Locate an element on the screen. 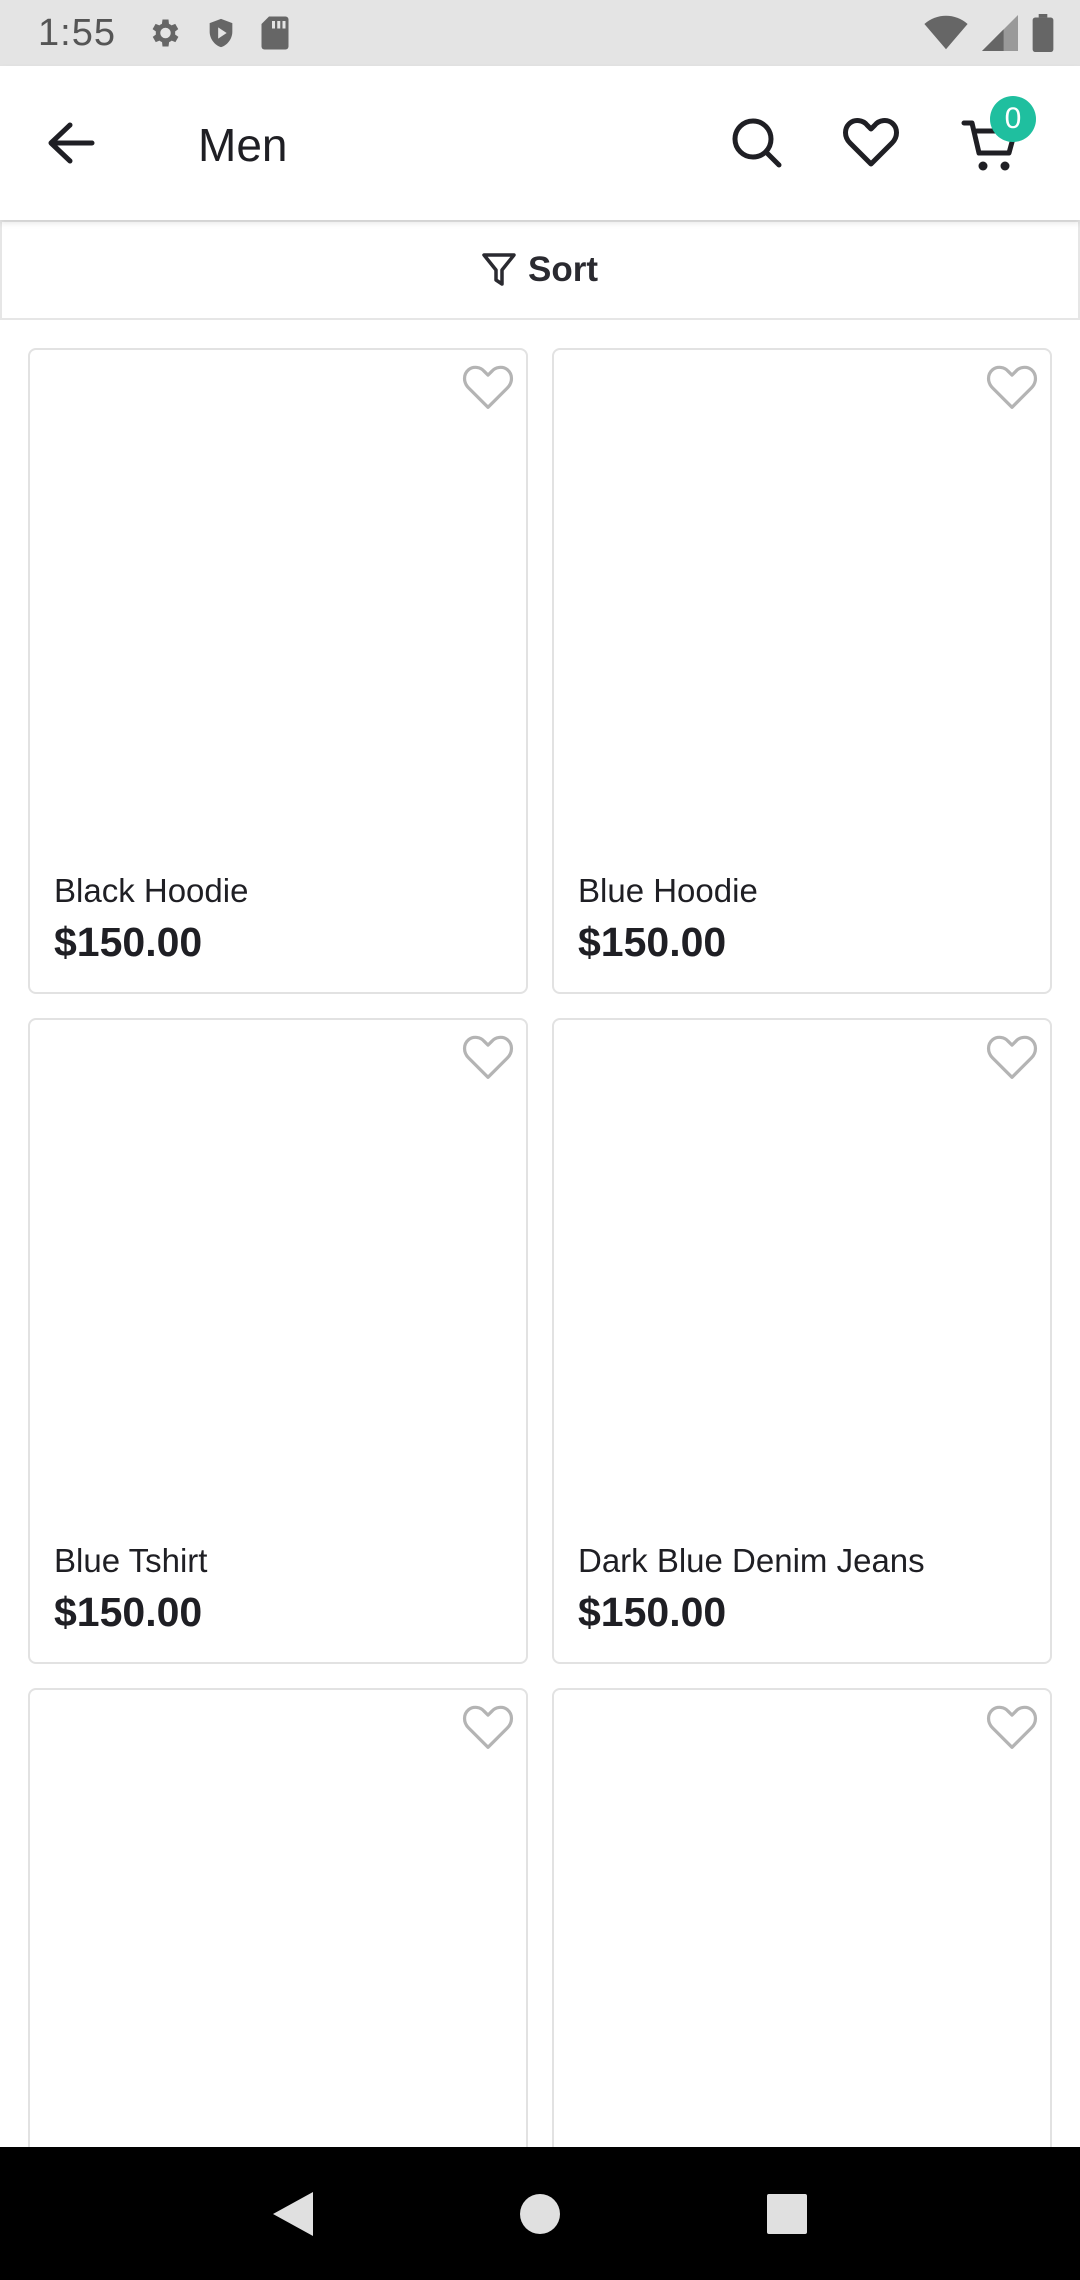 This screenshot has height=2280, width=1080. battery-icon is located at coordinates (1043, 33).